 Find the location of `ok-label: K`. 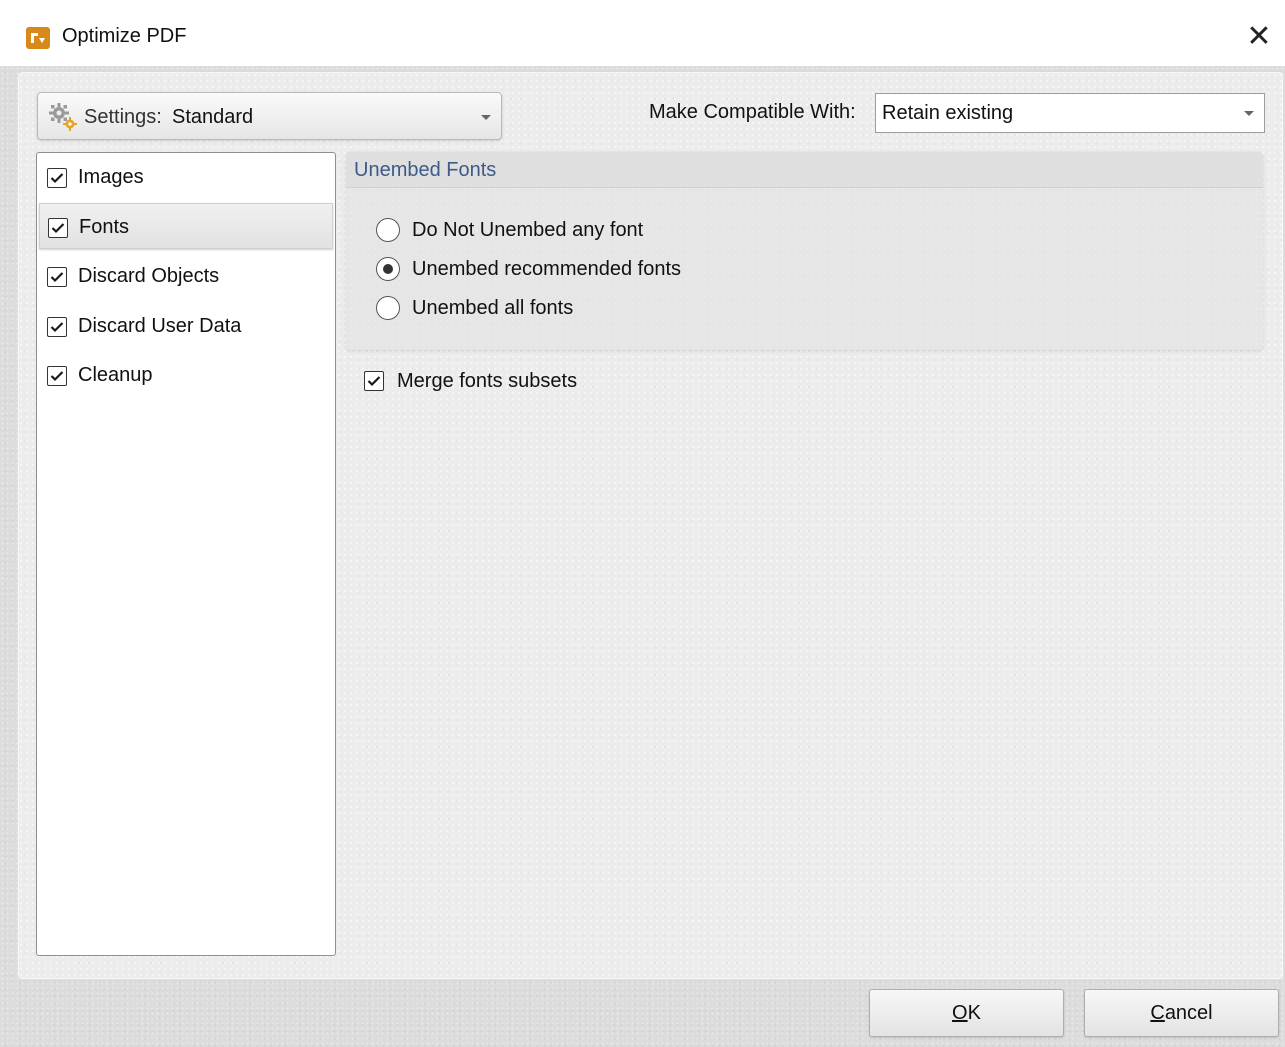

ok-label: K is located at coordinates (974, 1012).